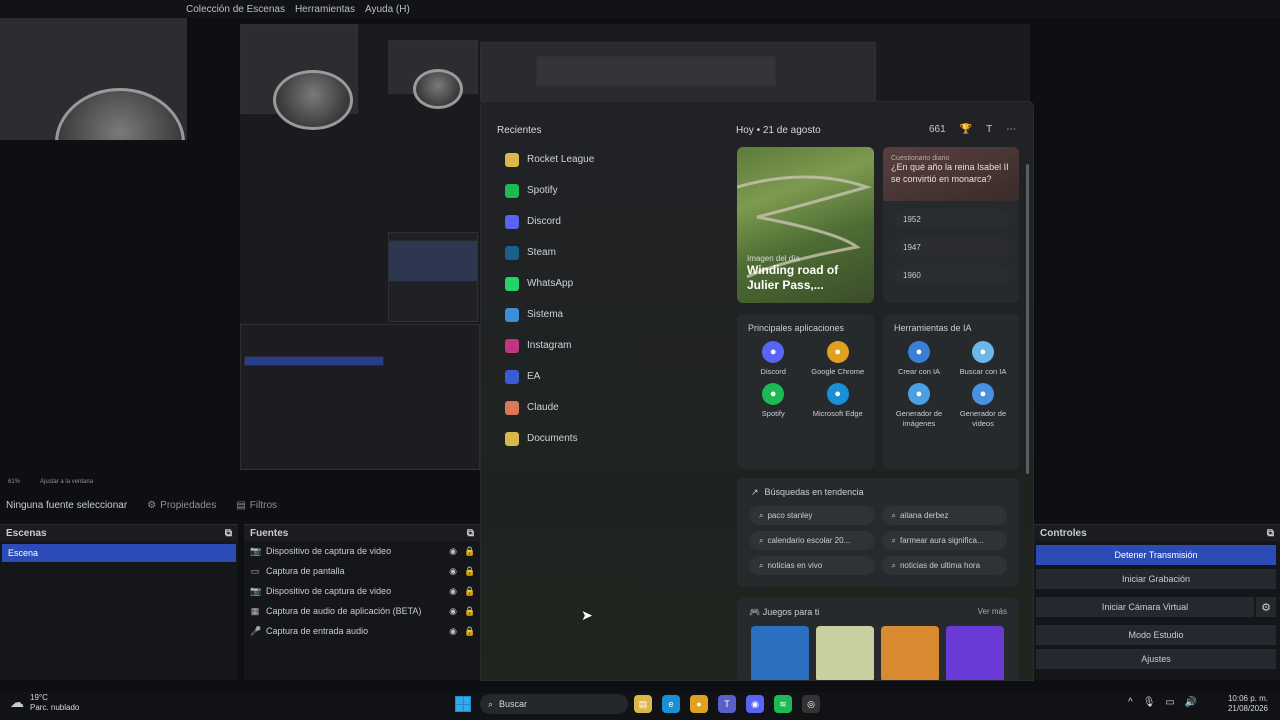  Describe the element at coordinates (1027, 319) in the screenshot. I see `scroll-thumb` at that location.